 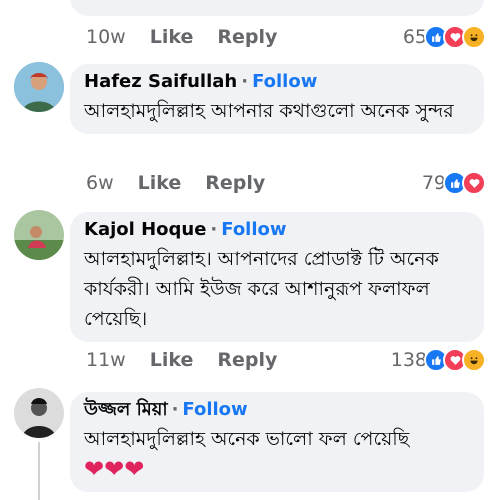 What do you see at coordinates (106, 360) in the screenshot?
I see `comment-time: 11w` at bounding box center [106, 360].